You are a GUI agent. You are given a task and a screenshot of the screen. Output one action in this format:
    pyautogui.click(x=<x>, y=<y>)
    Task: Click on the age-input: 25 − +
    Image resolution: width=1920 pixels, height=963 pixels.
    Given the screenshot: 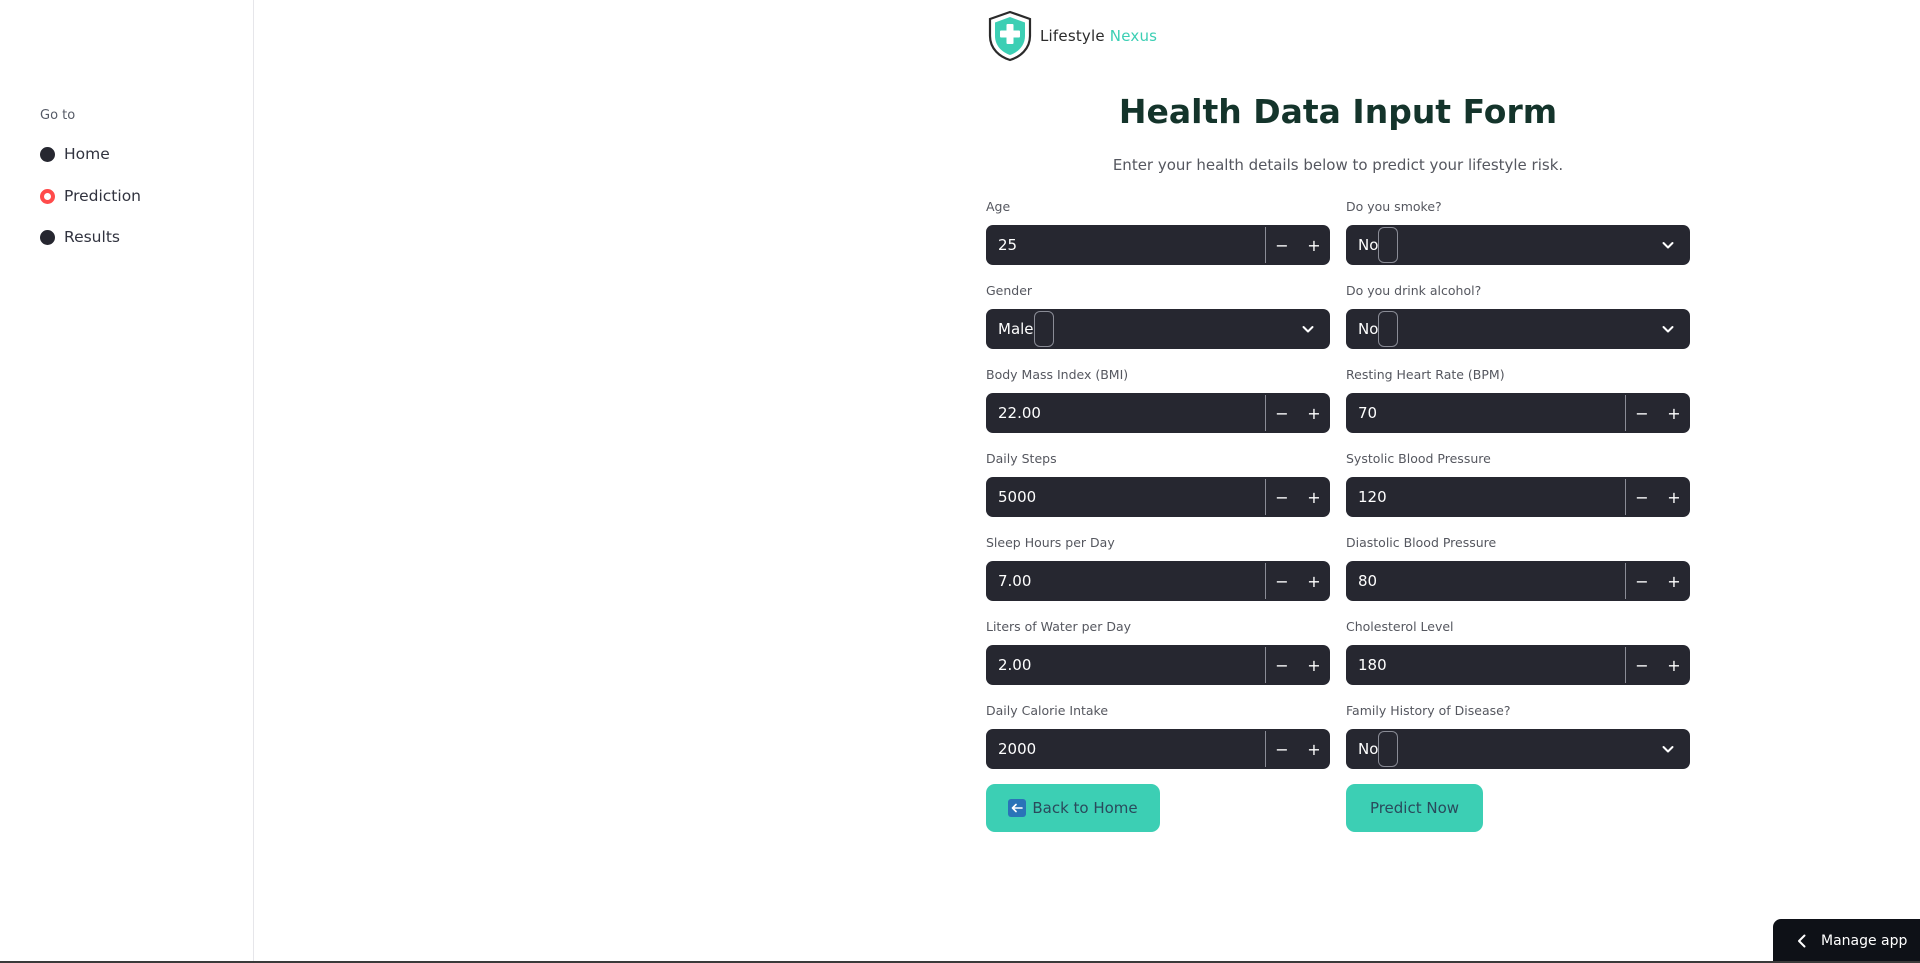 What is the action you would take?
    pyautogui.click(x=1158, y=245)
    